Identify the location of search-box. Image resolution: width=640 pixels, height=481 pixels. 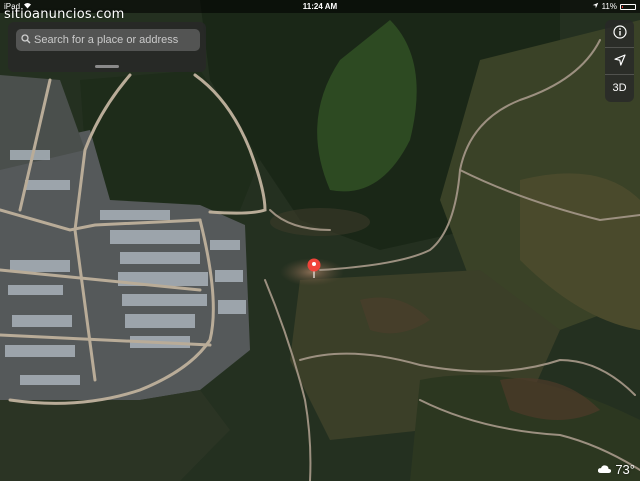
(108, 40).